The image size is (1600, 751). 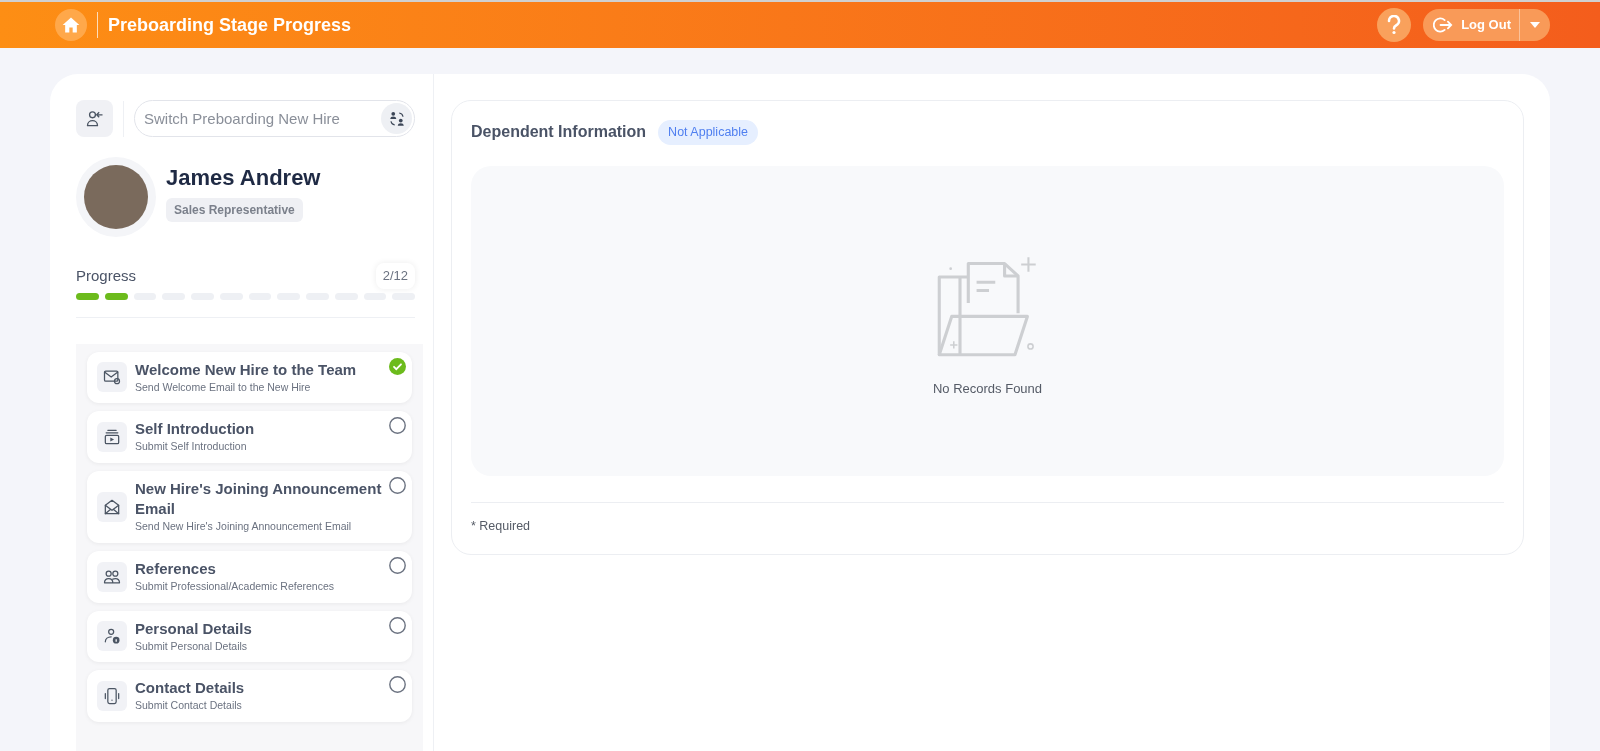 What do you see at coordinates (259, 499) in the screenshot?
I see `task-title: New Hire's Joining Announcement Email` at bounding box center [259, 499].